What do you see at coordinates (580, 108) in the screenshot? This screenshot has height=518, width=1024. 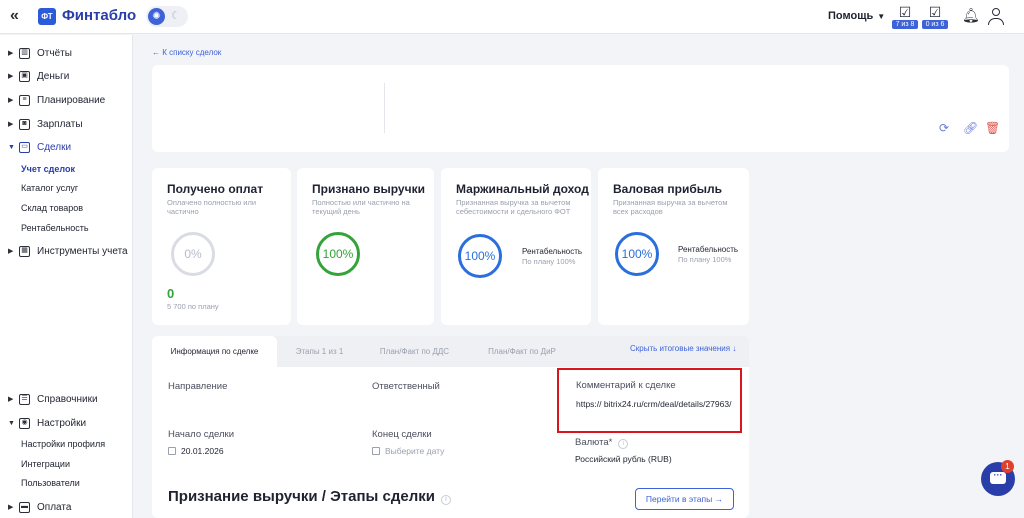 I see `deal-header-card: ⟳ 🔗︎ 🗑︎` at bounding box center [580, 108].